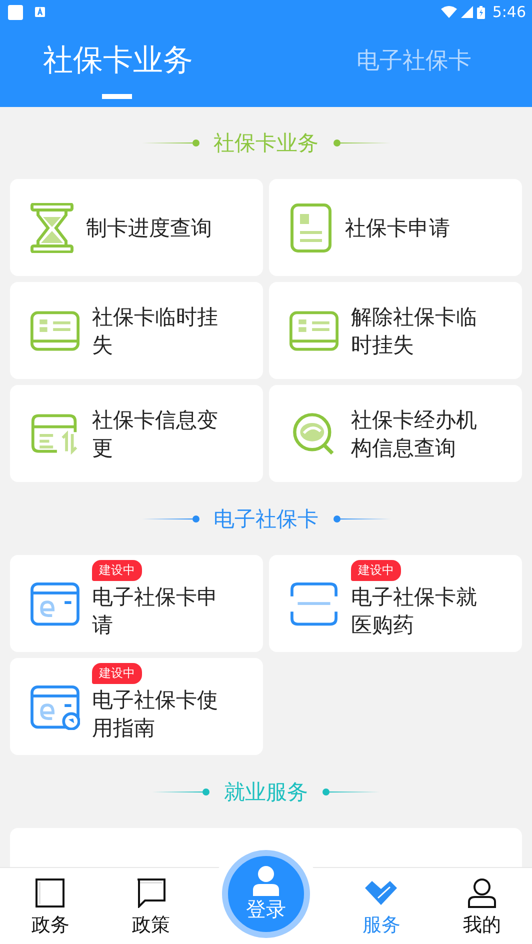  What do you see at coordinates (155, 611) in the screenshot?
I see `service-label: 电子社保卡申请` at bounding box center [155, 611].